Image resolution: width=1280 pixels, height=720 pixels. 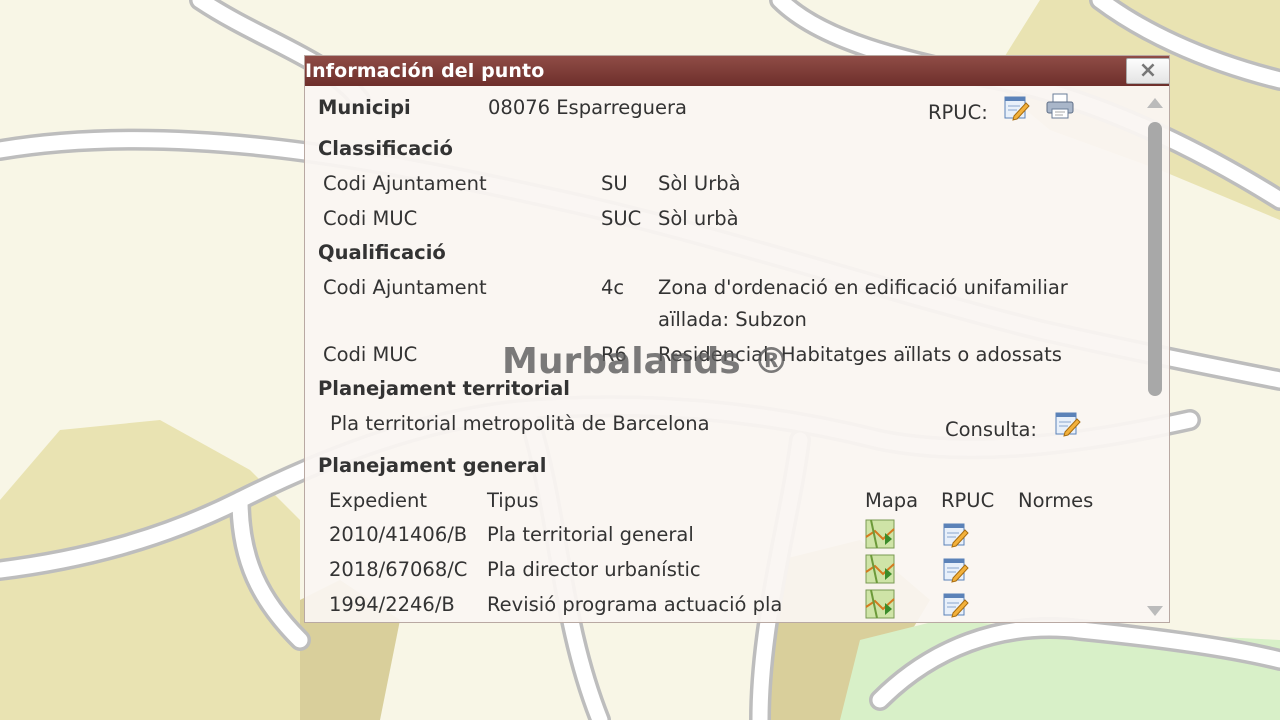 What do you see at coordinates (1059, 105) in the screenshot?
I see `print-icon` at bounding box center [1059, 105].